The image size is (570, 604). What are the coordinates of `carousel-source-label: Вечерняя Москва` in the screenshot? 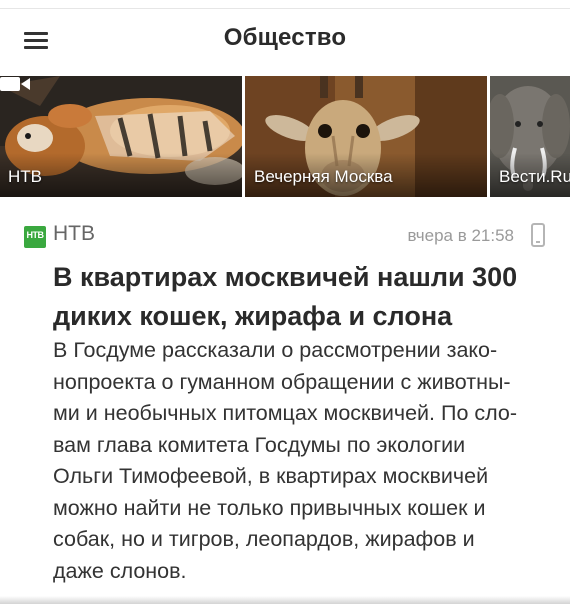 It's located at (323, 176).